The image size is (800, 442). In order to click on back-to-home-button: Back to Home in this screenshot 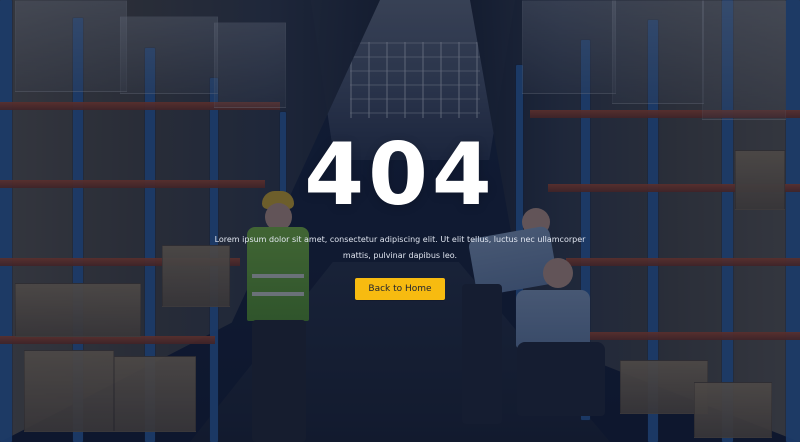, I will do `click(400, 289)`.